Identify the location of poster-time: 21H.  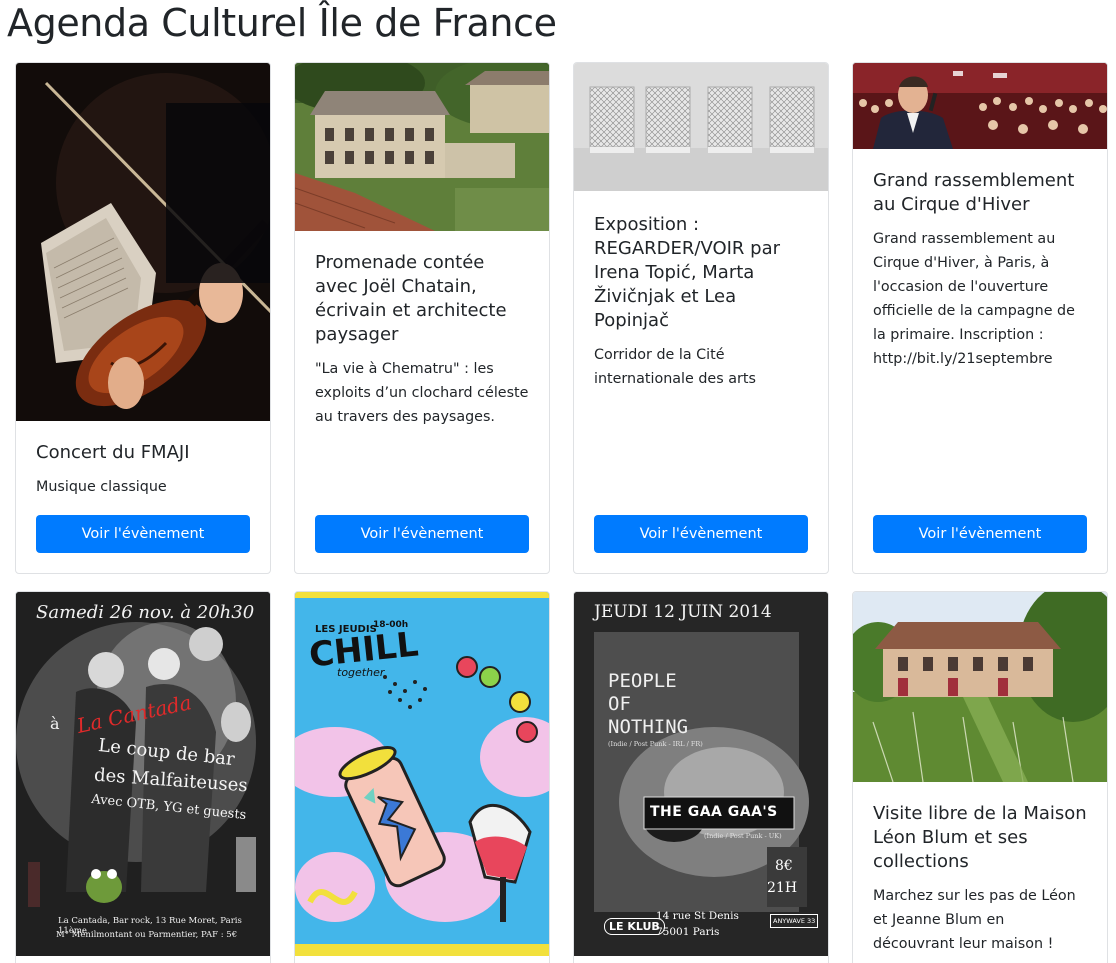
(782, 888).